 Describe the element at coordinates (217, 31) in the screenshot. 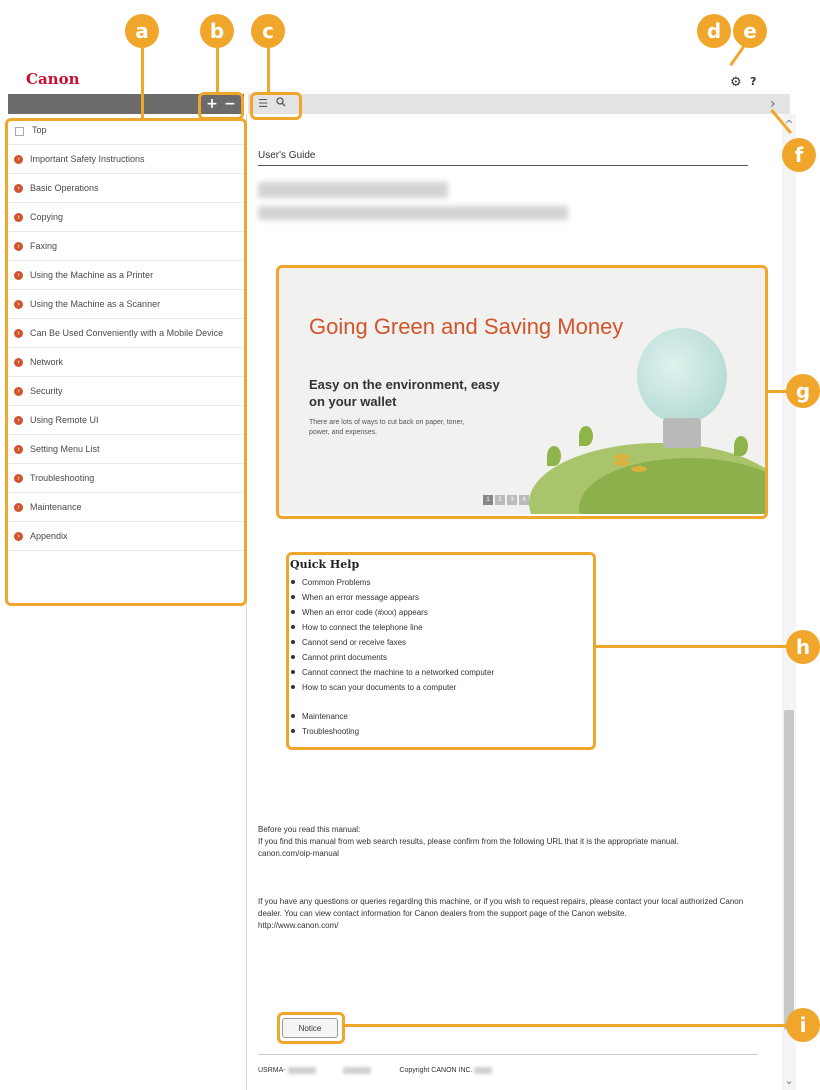

I see `callout-badge: b` at that location.